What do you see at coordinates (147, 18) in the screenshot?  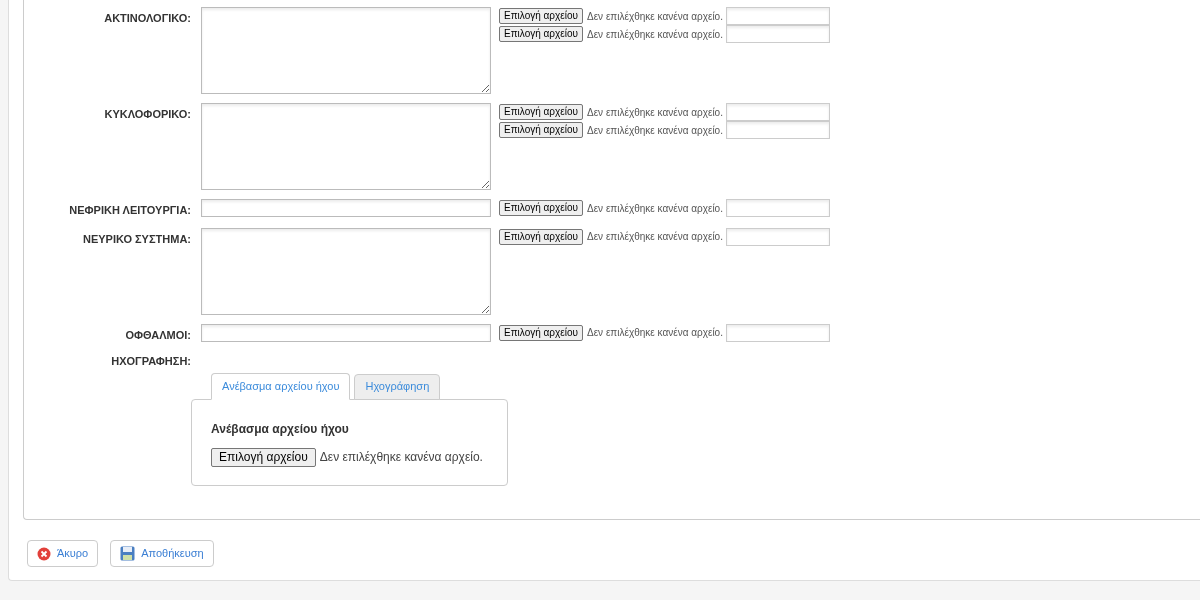 I see `field-label: ΑΚΤΙΝΟΛΟΓΙΚΟ:` at bounding box center [147, 18].